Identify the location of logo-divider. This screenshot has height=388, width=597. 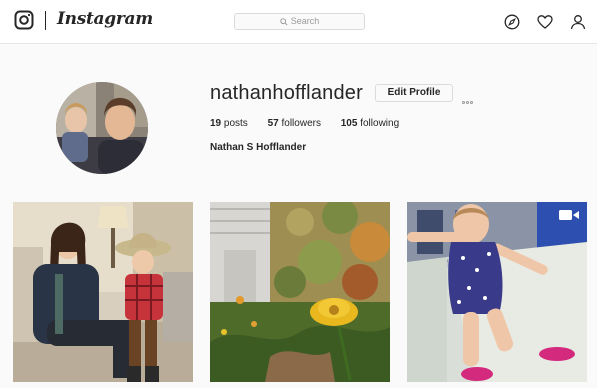
(45, 20).